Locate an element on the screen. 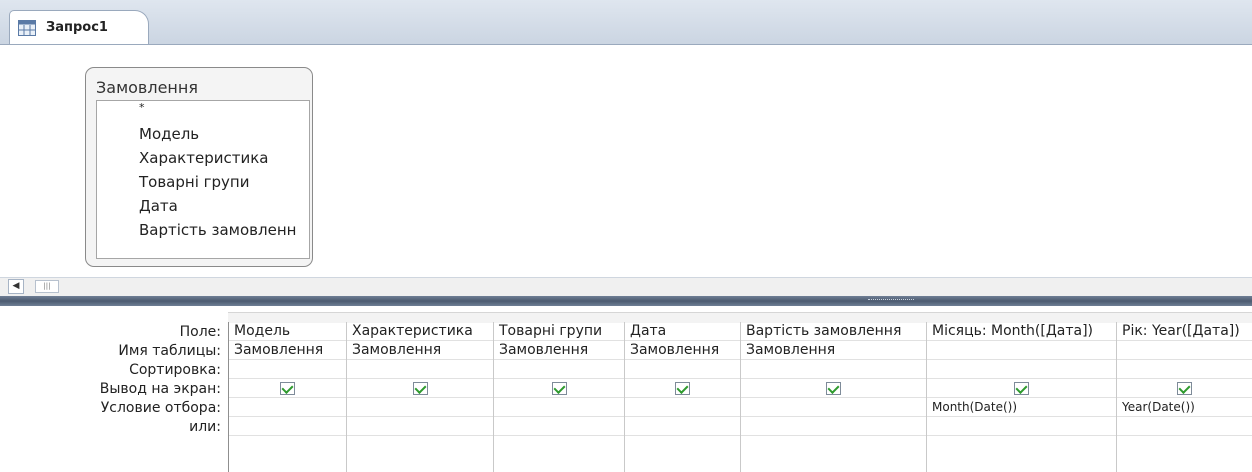 Image resolution: width=1252 pixels, height=472 pixels. grid-column: Місяць: Month([Дата]) Month(Date()) is located at coordinates (1021, 397).